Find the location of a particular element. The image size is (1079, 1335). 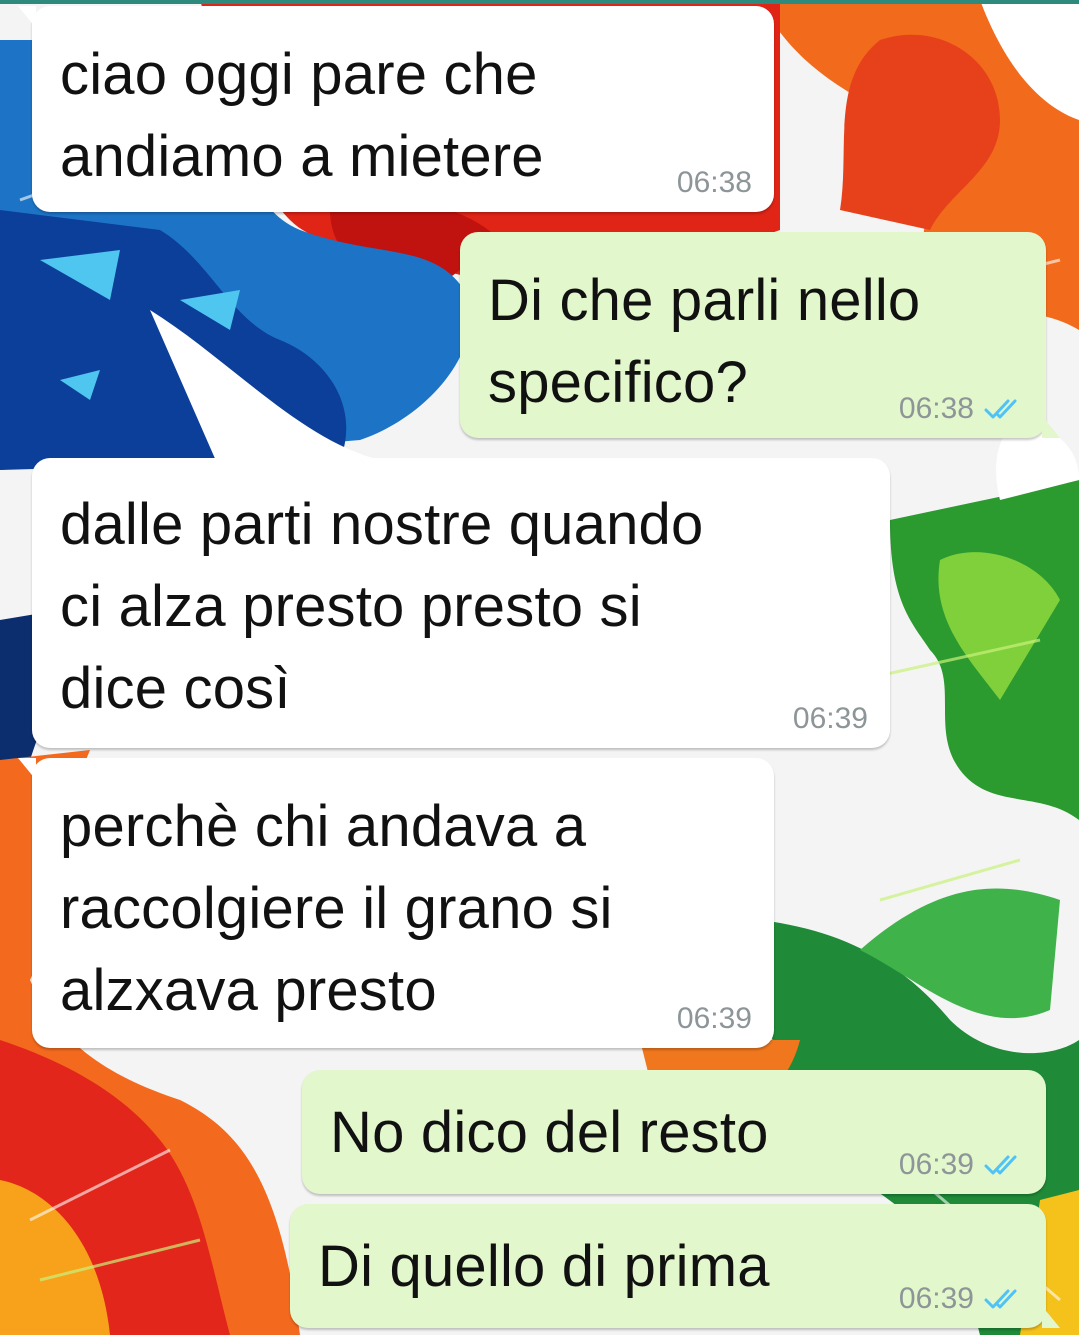

message-text: ciao oggi pare che andiamo a mietere is located at coordinates (302, 115).